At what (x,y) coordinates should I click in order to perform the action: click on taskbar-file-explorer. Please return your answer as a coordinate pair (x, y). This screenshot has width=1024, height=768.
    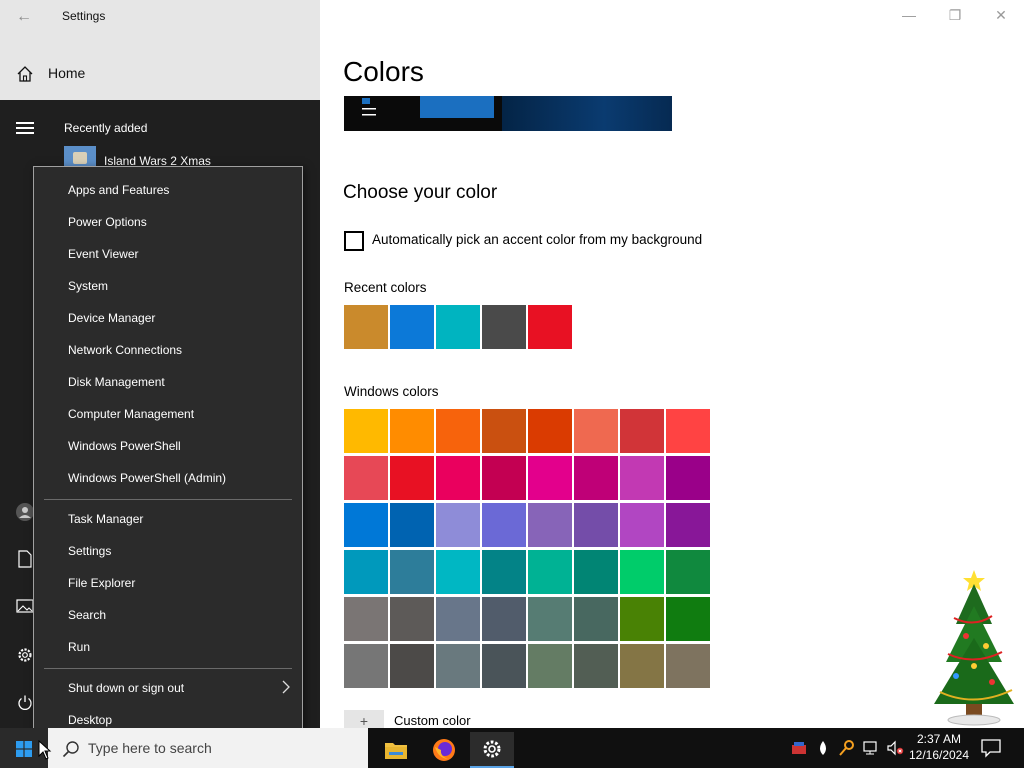
    Looking at the image, I should click on (396, 750).